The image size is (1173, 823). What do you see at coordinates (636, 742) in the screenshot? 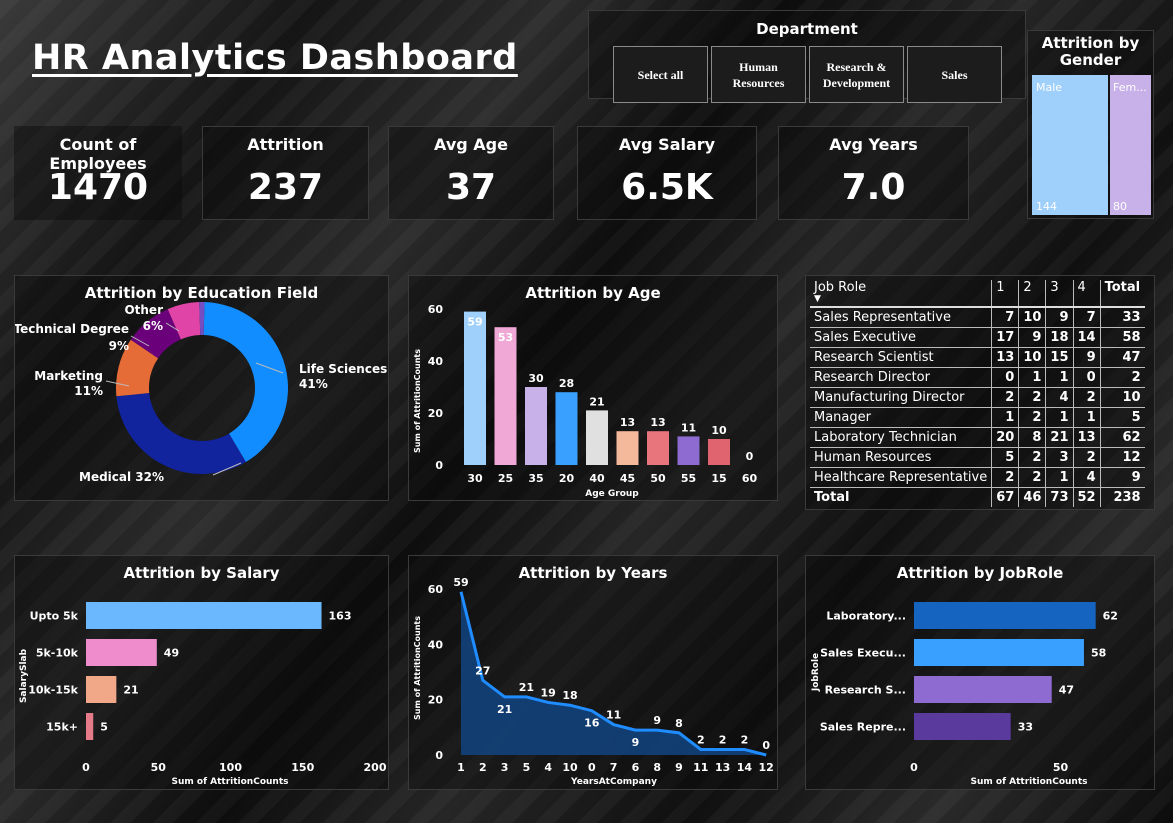
I see `years-data-label: 9` at bounding box center [636, 742].